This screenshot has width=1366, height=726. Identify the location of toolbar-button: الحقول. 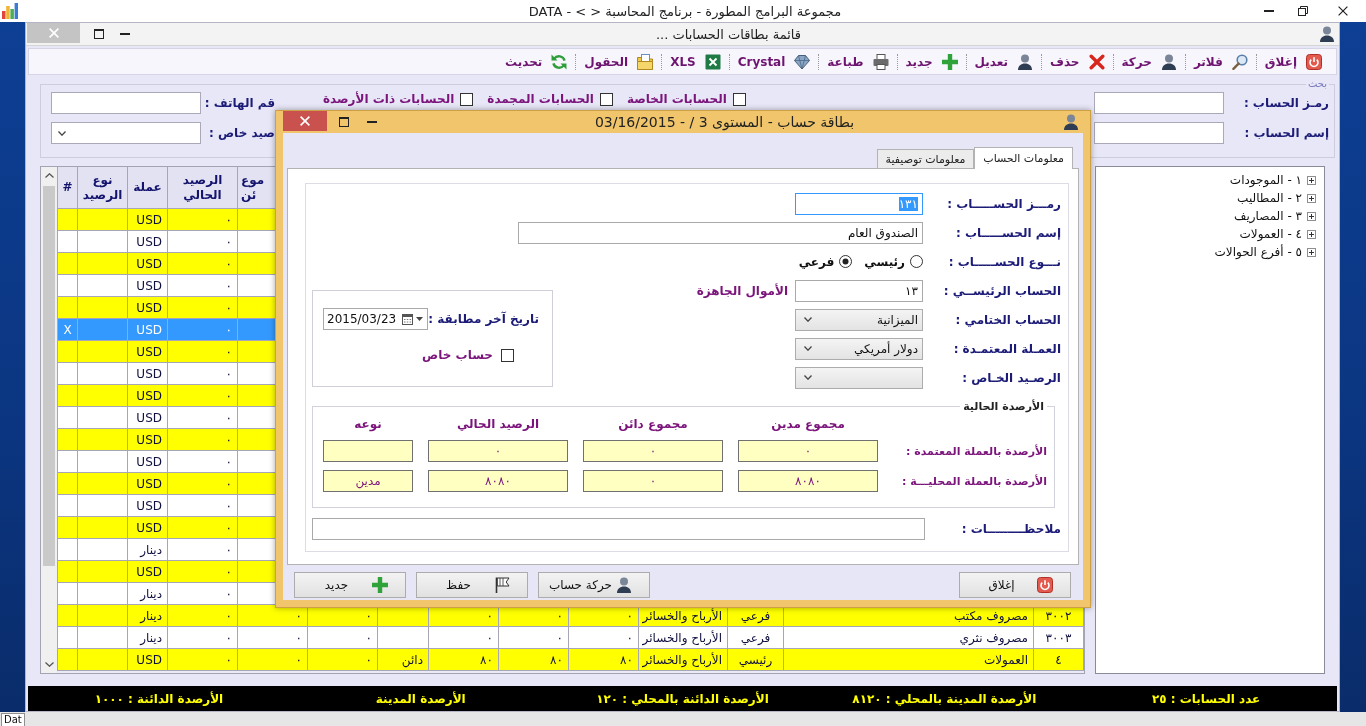
(619, 61).